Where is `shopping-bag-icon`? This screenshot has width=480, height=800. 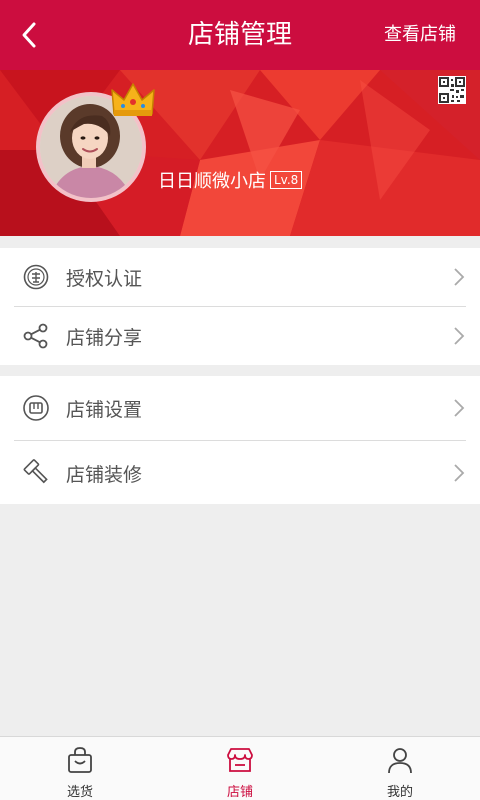
shopping-bag-icon is located at coordinates (80, 760).